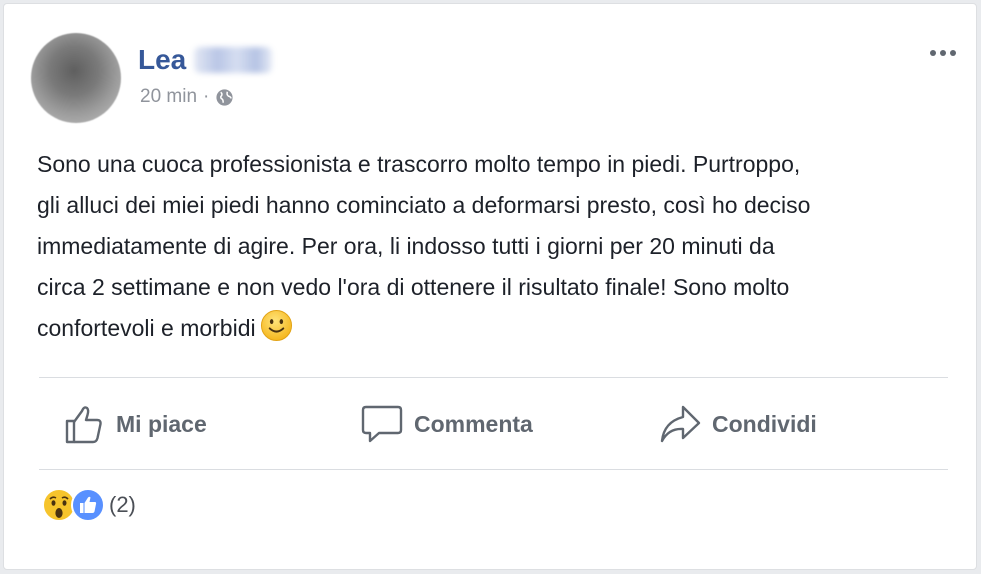 This screenshot has width=981, height=574. What do you see at coordinates (943, 53) in the screenshot?
I see `more-options-icon` at bounding box center [943, 53].